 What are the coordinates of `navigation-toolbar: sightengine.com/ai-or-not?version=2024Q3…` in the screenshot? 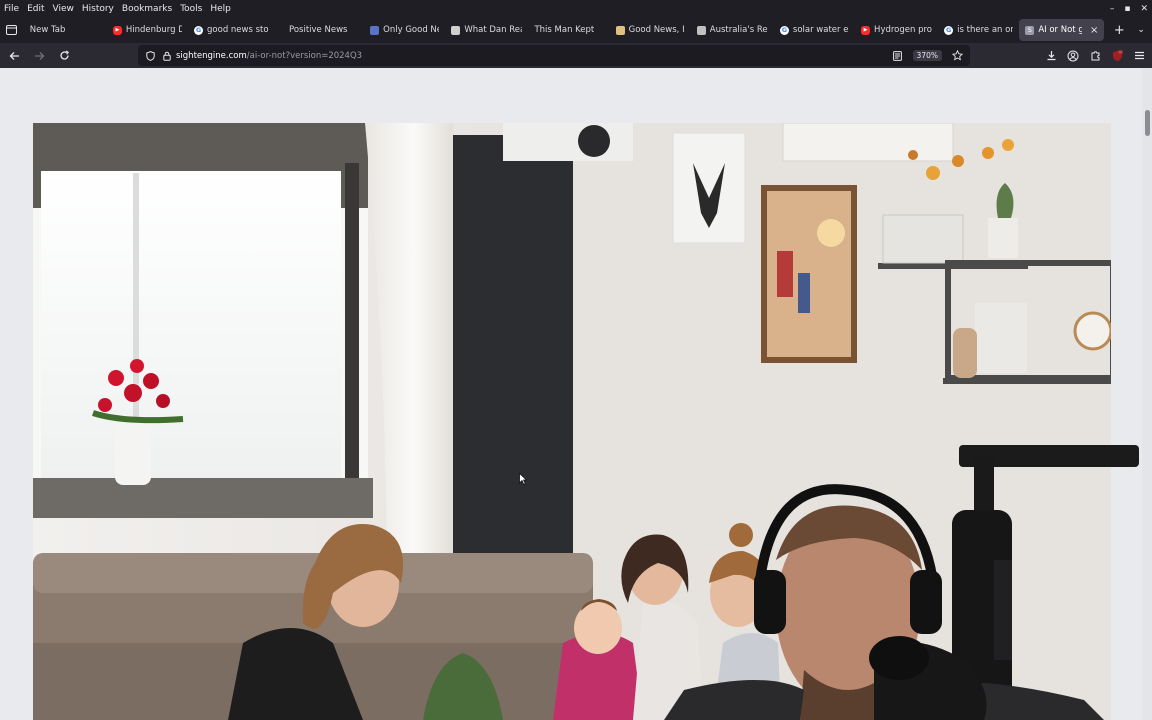 It's located at (576, 55).